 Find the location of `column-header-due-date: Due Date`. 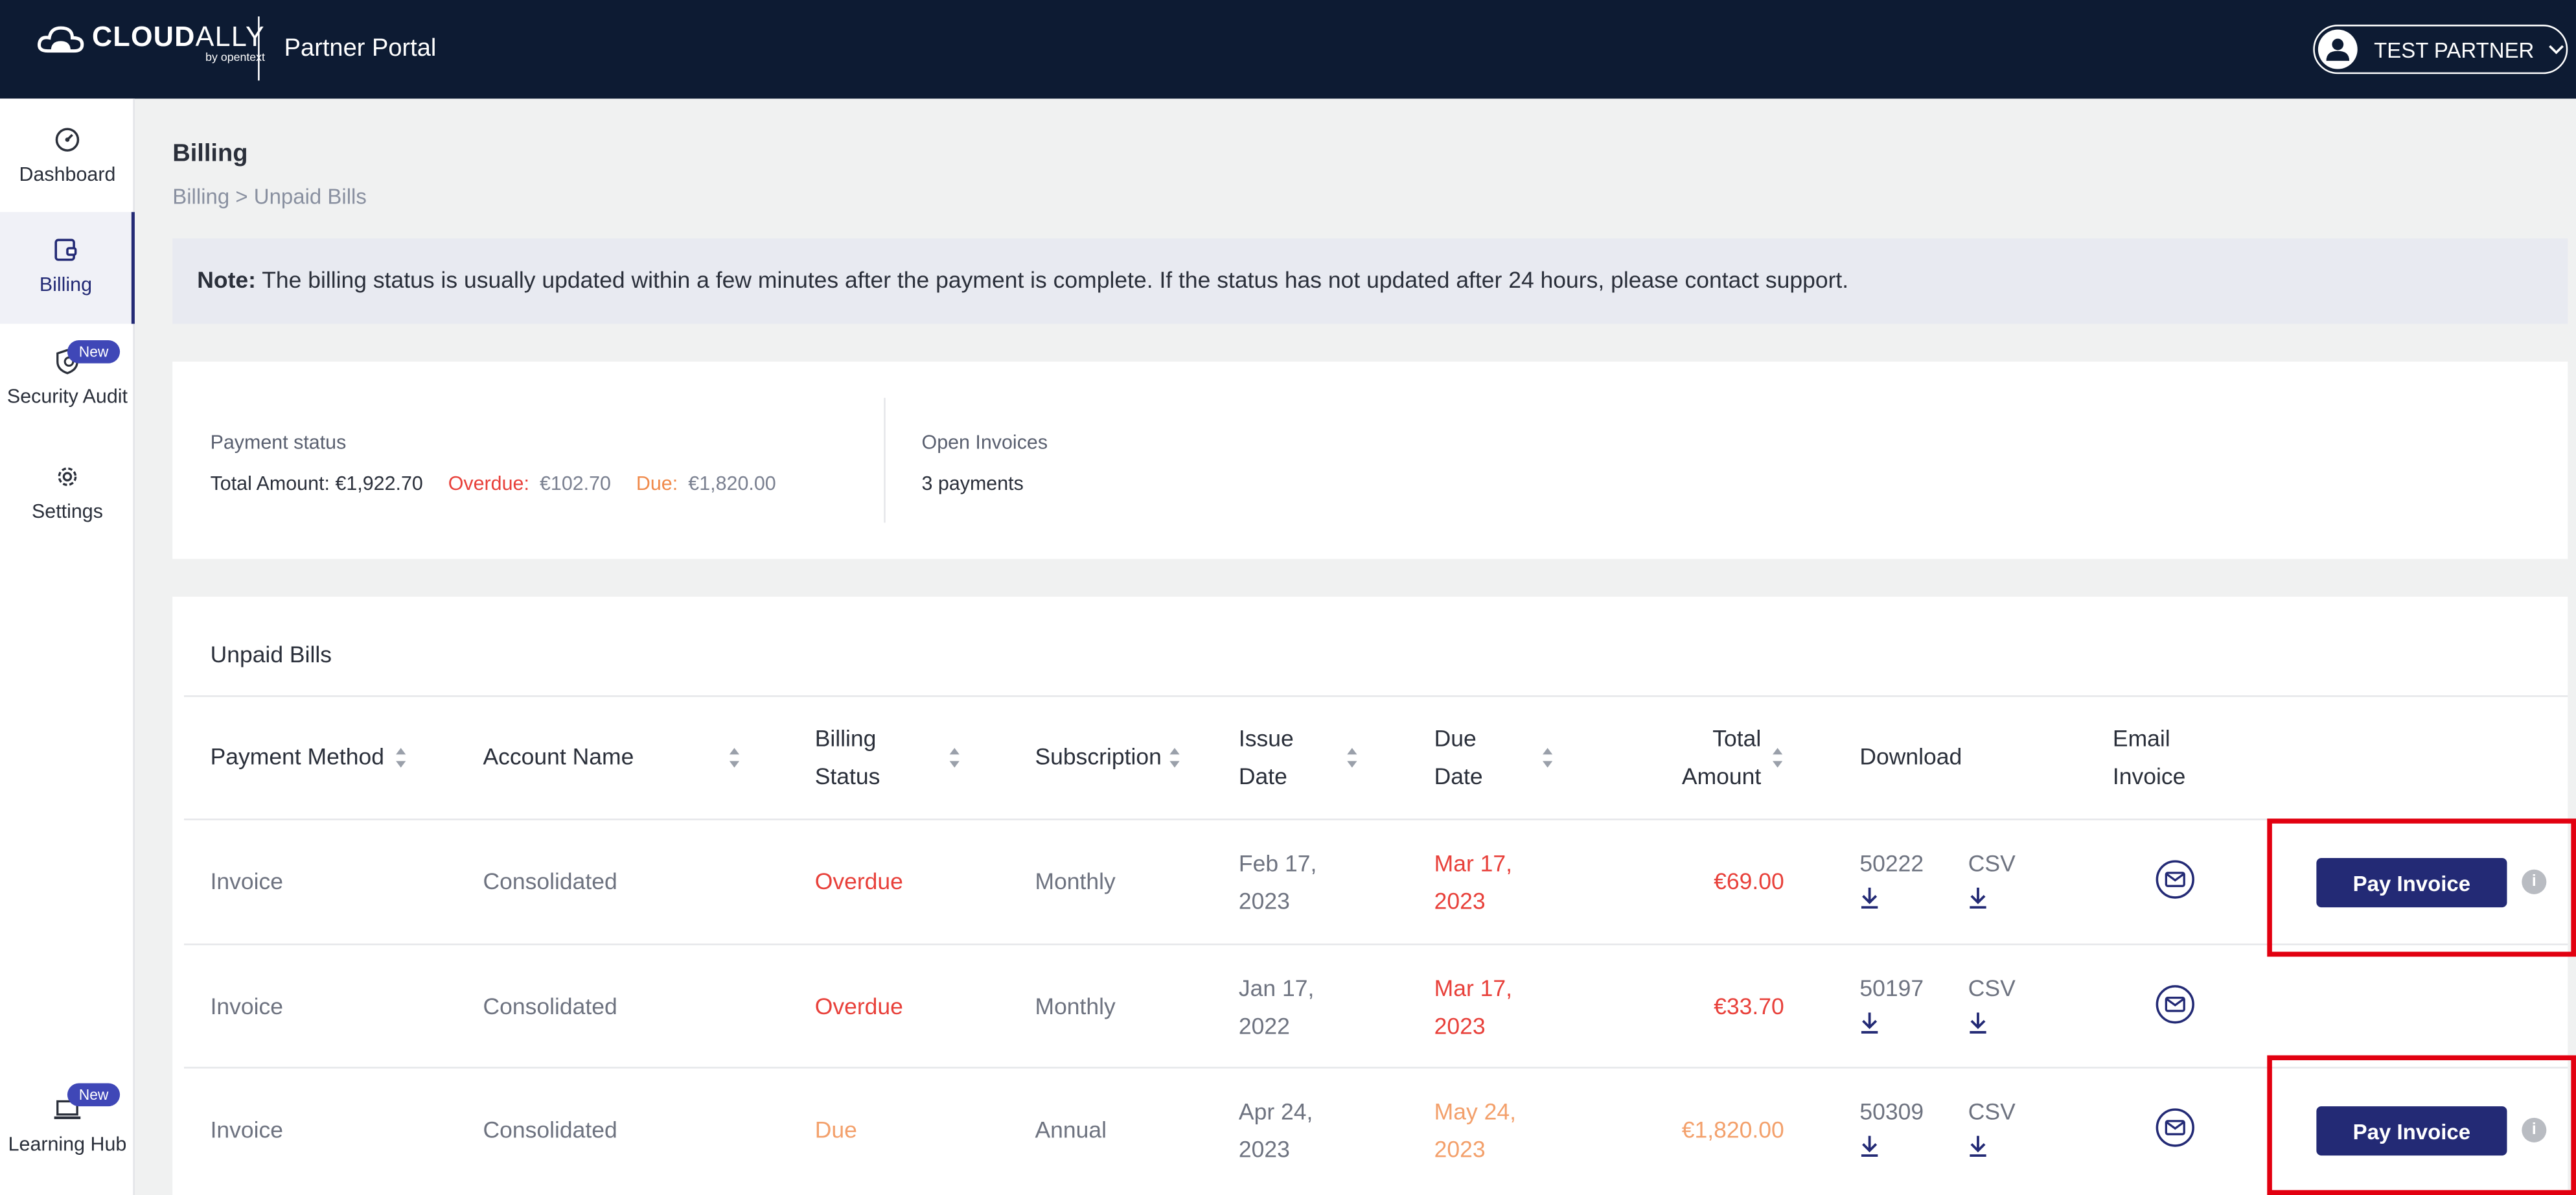

column-header-due-date: Due Date is located at coordinates (1494, 758).